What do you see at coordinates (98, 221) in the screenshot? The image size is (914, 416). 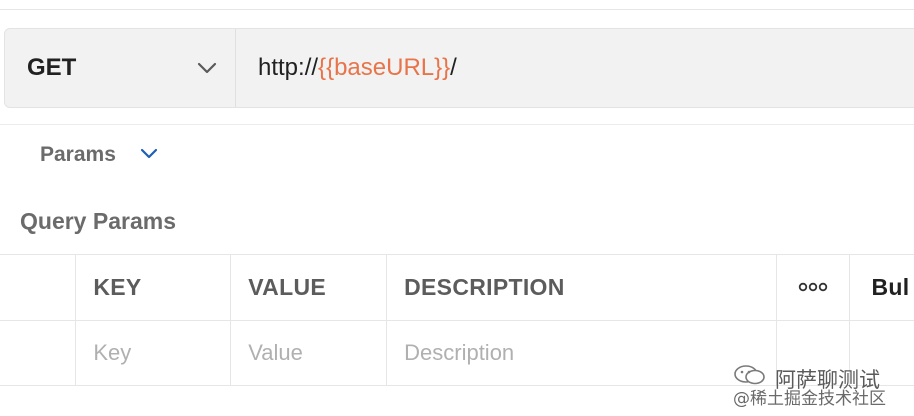 I see `query-params-title: Query Params` at bounding box center [98, 221].